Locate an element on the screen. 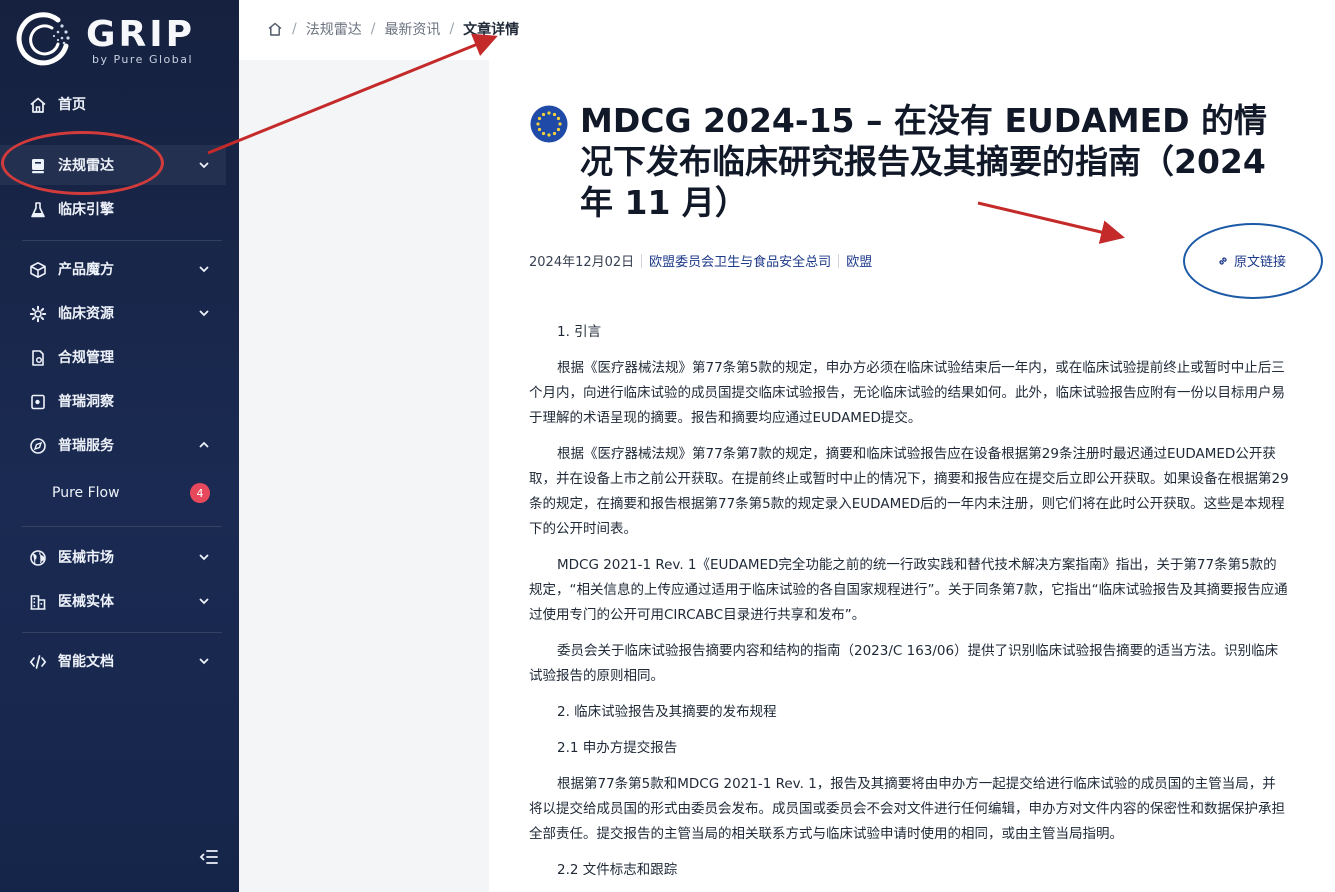 The width and height of the screenshot is (1335, 892). sidebar-item-product-cube: 产品魔方 is located at coordinates (113, 269).